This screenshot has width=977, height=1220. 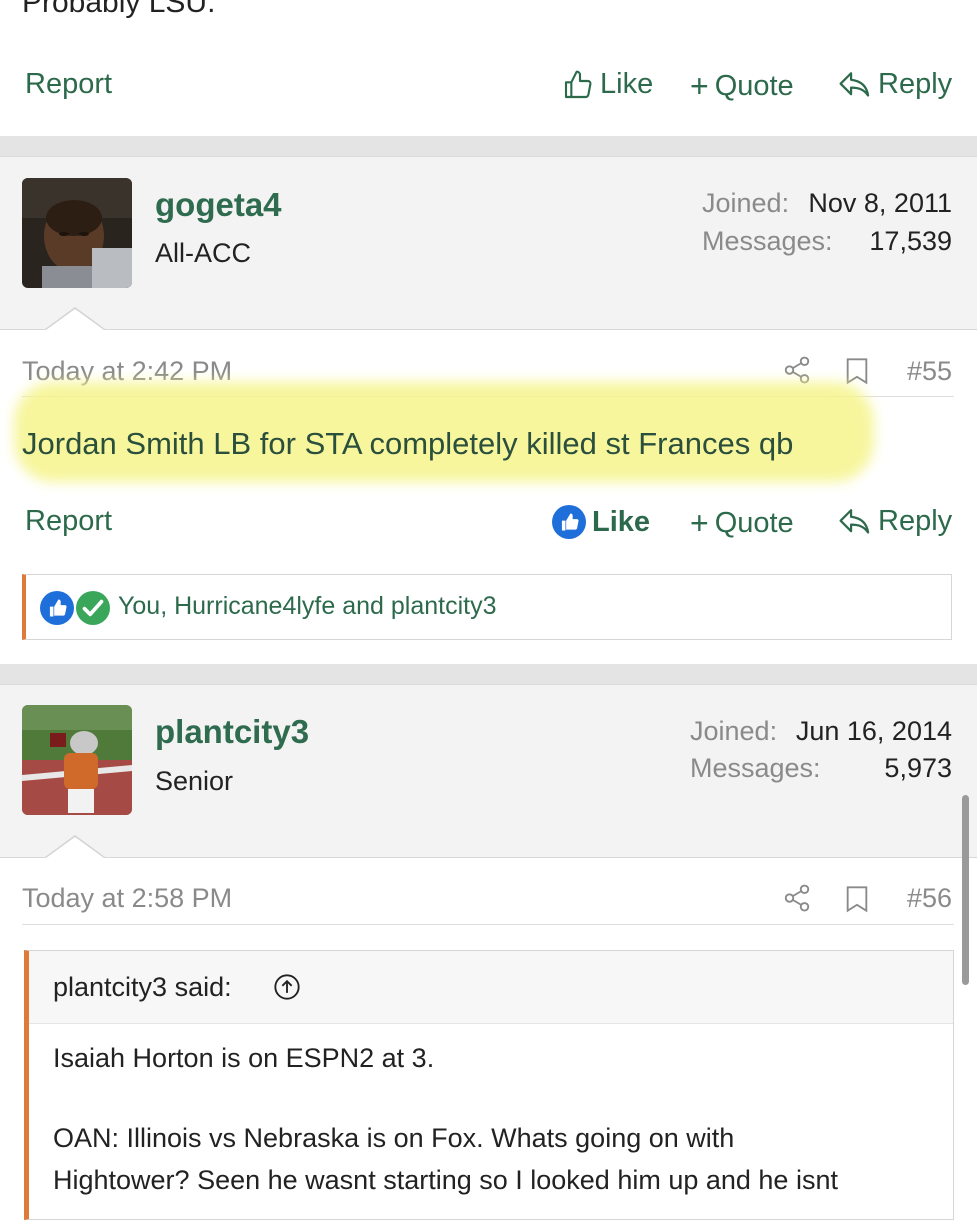 What do you see at coordinates (232, 732) in the screenshot?
I see `username: plantcity3` at bounding box center [232, 732].